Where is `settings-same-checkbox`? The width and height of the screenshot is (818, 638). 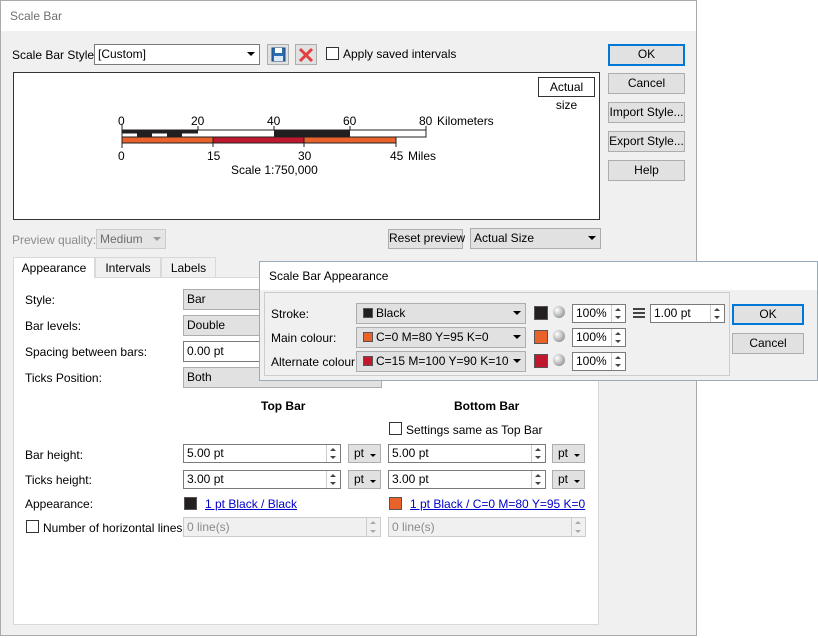
settings-same-checkbox is located at coordinates (395, 428).